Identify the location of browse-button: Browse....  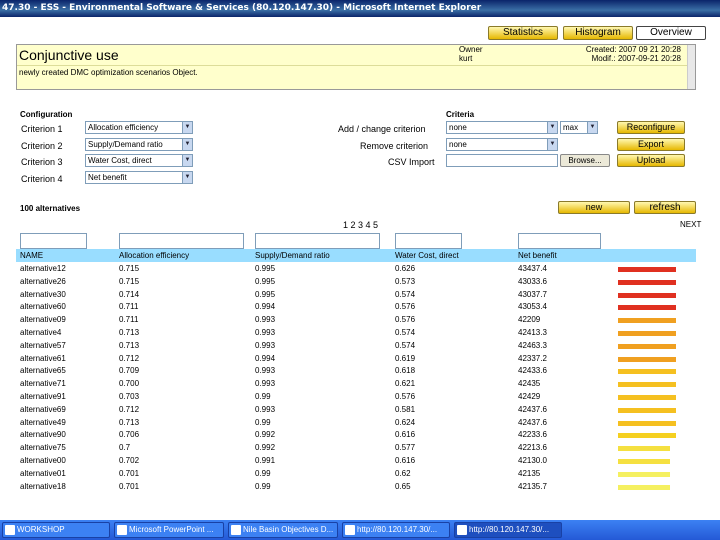
(585, 160).